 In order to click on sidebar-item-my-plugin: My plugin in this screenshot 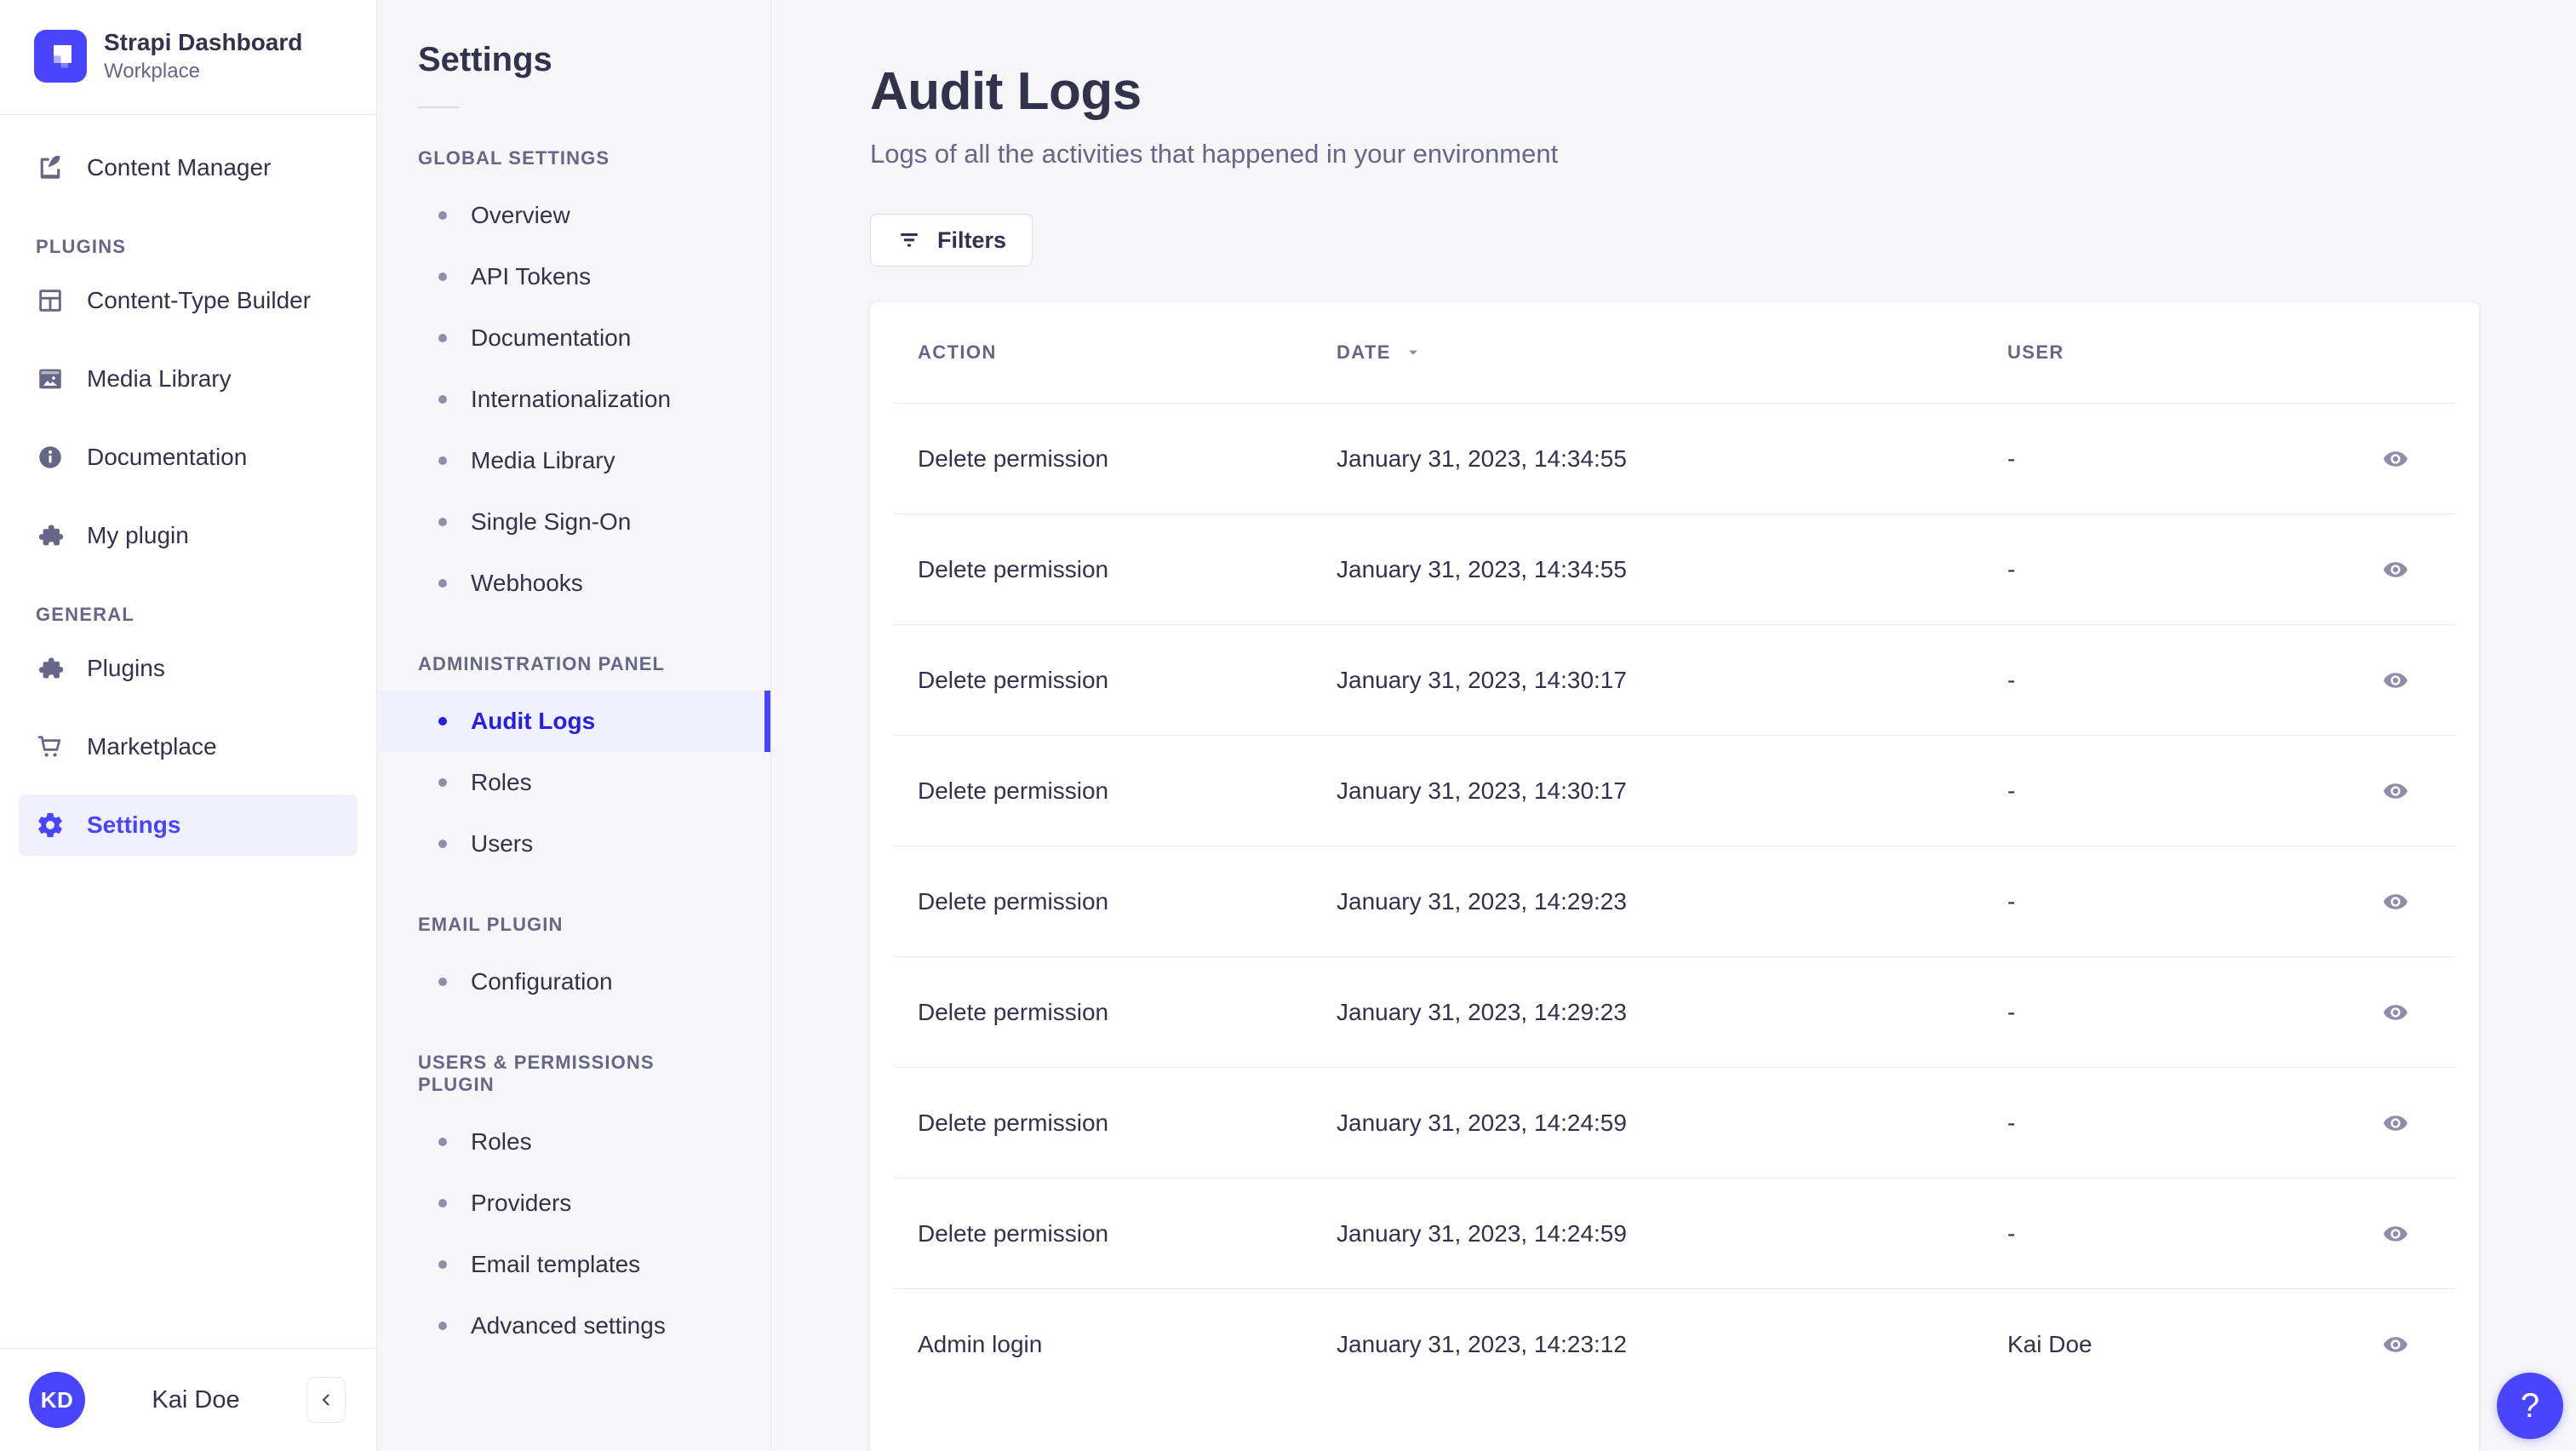, I will do `click(189, 535)`.